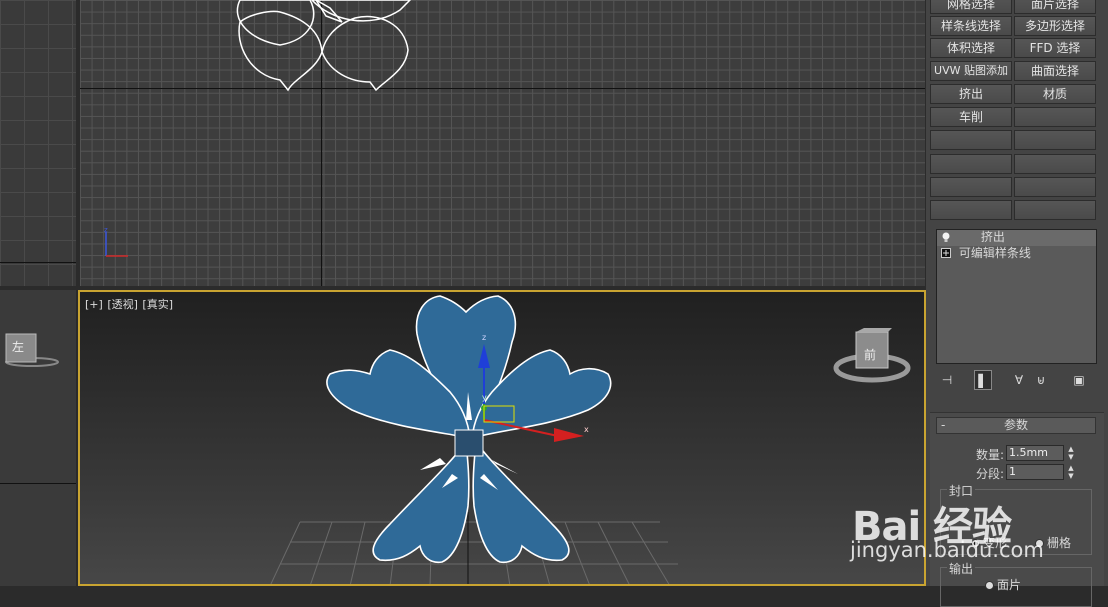 This screenshot has height=607, width=1108. Describe the element at coordinates (1016, 518) in the screenshot. I see `capping-group: 封口 变形 栅格` at that location.